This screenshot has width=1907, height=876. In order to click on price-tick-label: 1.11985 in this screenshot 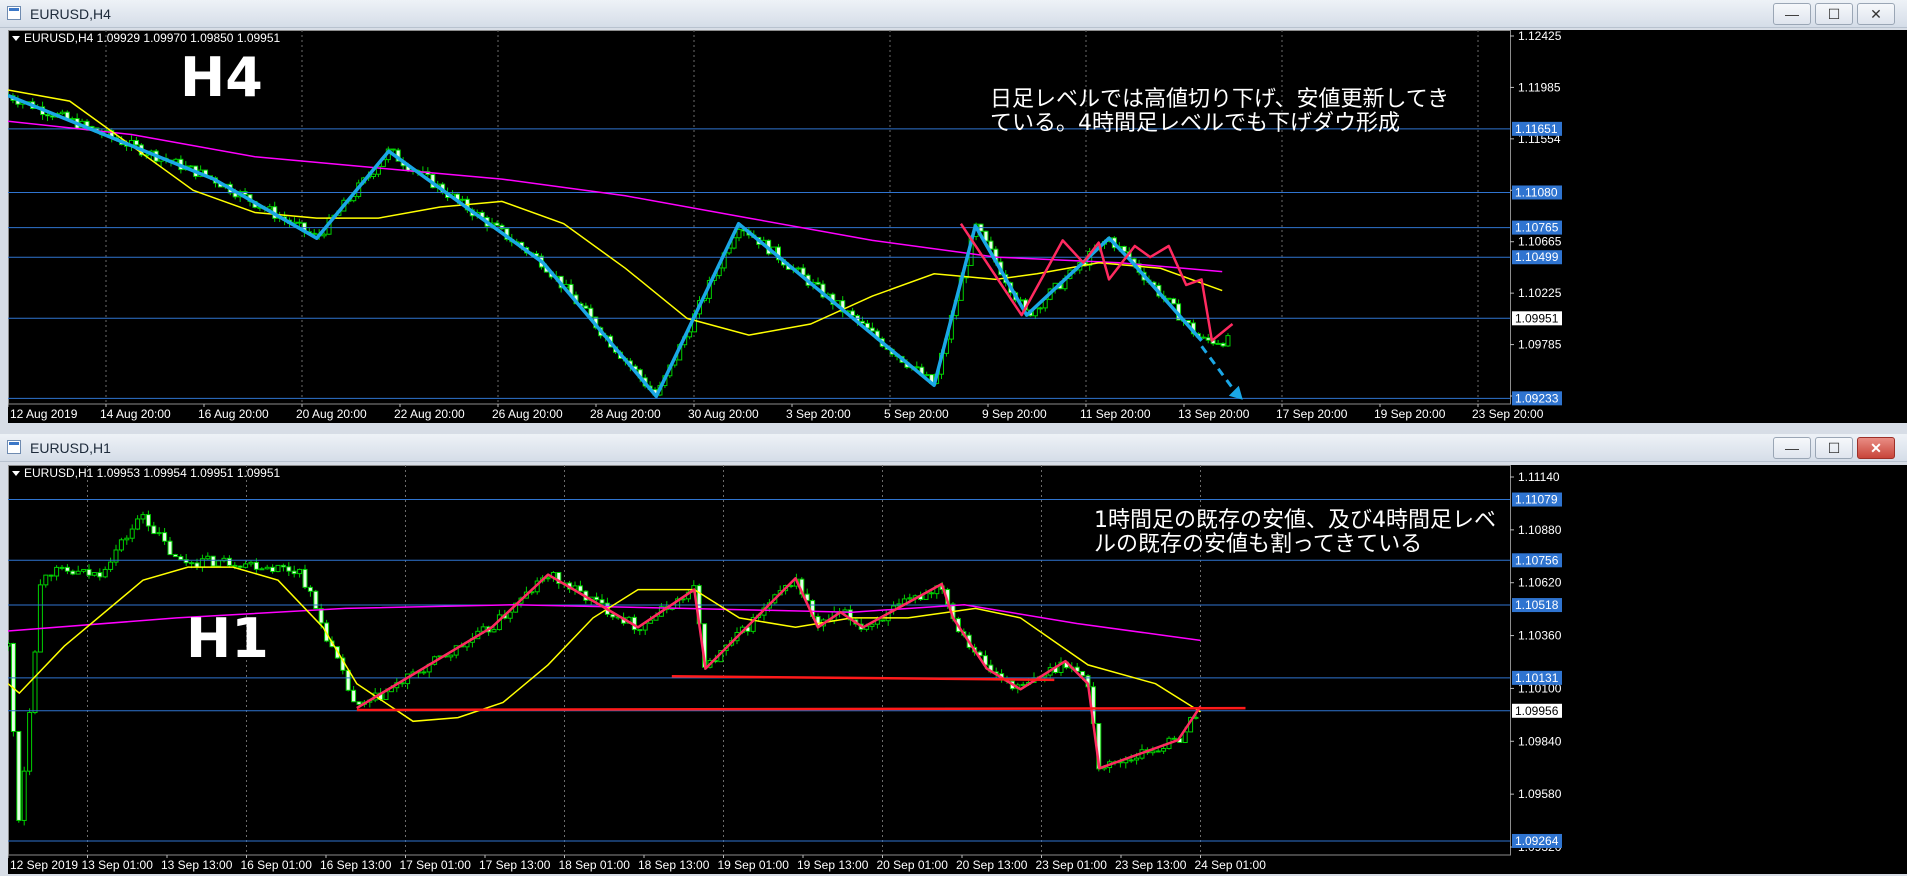, I will do `click(1539, 87)`.